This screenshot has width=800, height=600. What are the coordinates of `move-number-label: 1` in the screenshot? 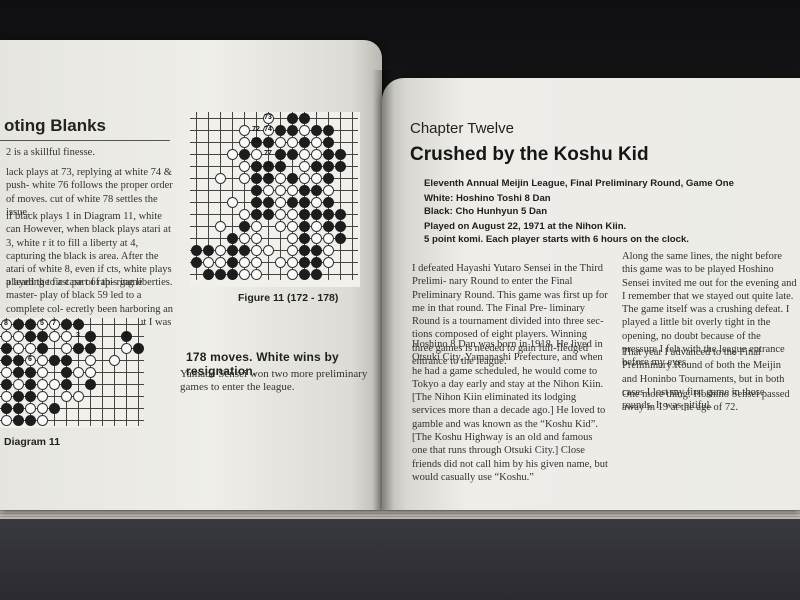 It's located at (138, 347).